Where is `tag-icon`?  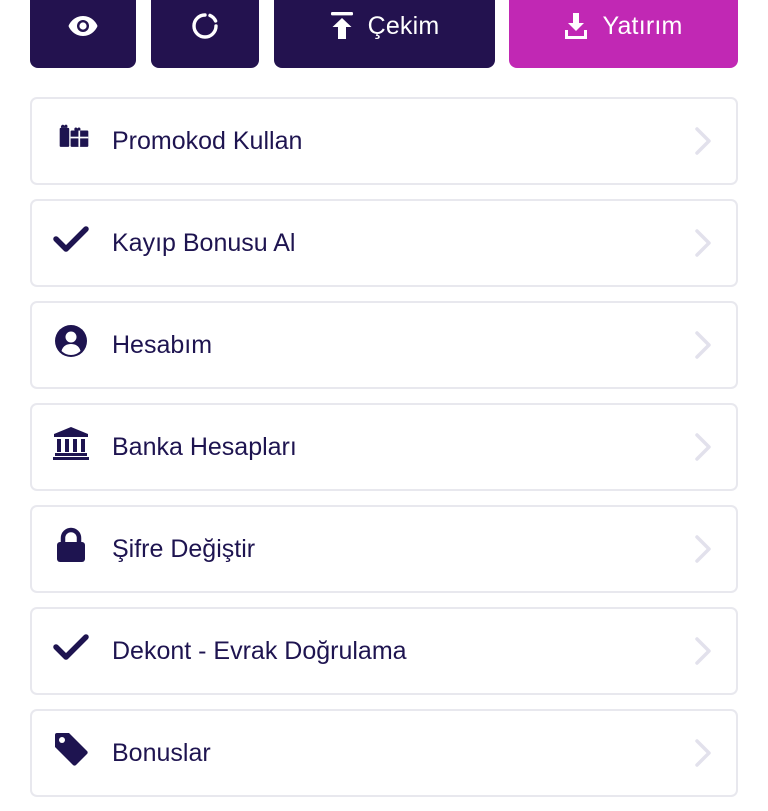 tag-icon is located at coordinates (71, 749).